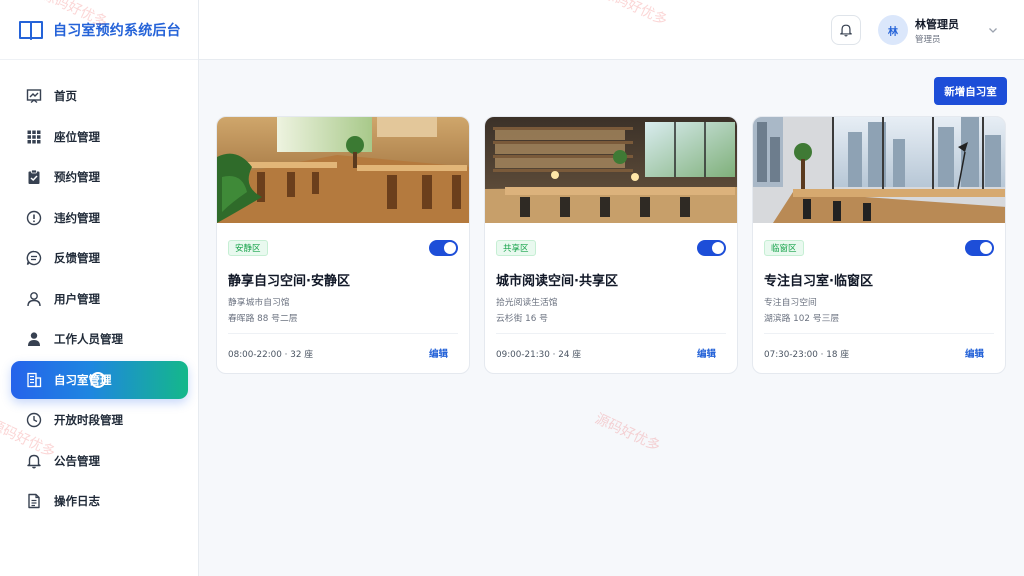 The image size is (1024, 576). Describe the element at coordinates (34, 501) in the screenshot. I see `file-text-icon` at that location.